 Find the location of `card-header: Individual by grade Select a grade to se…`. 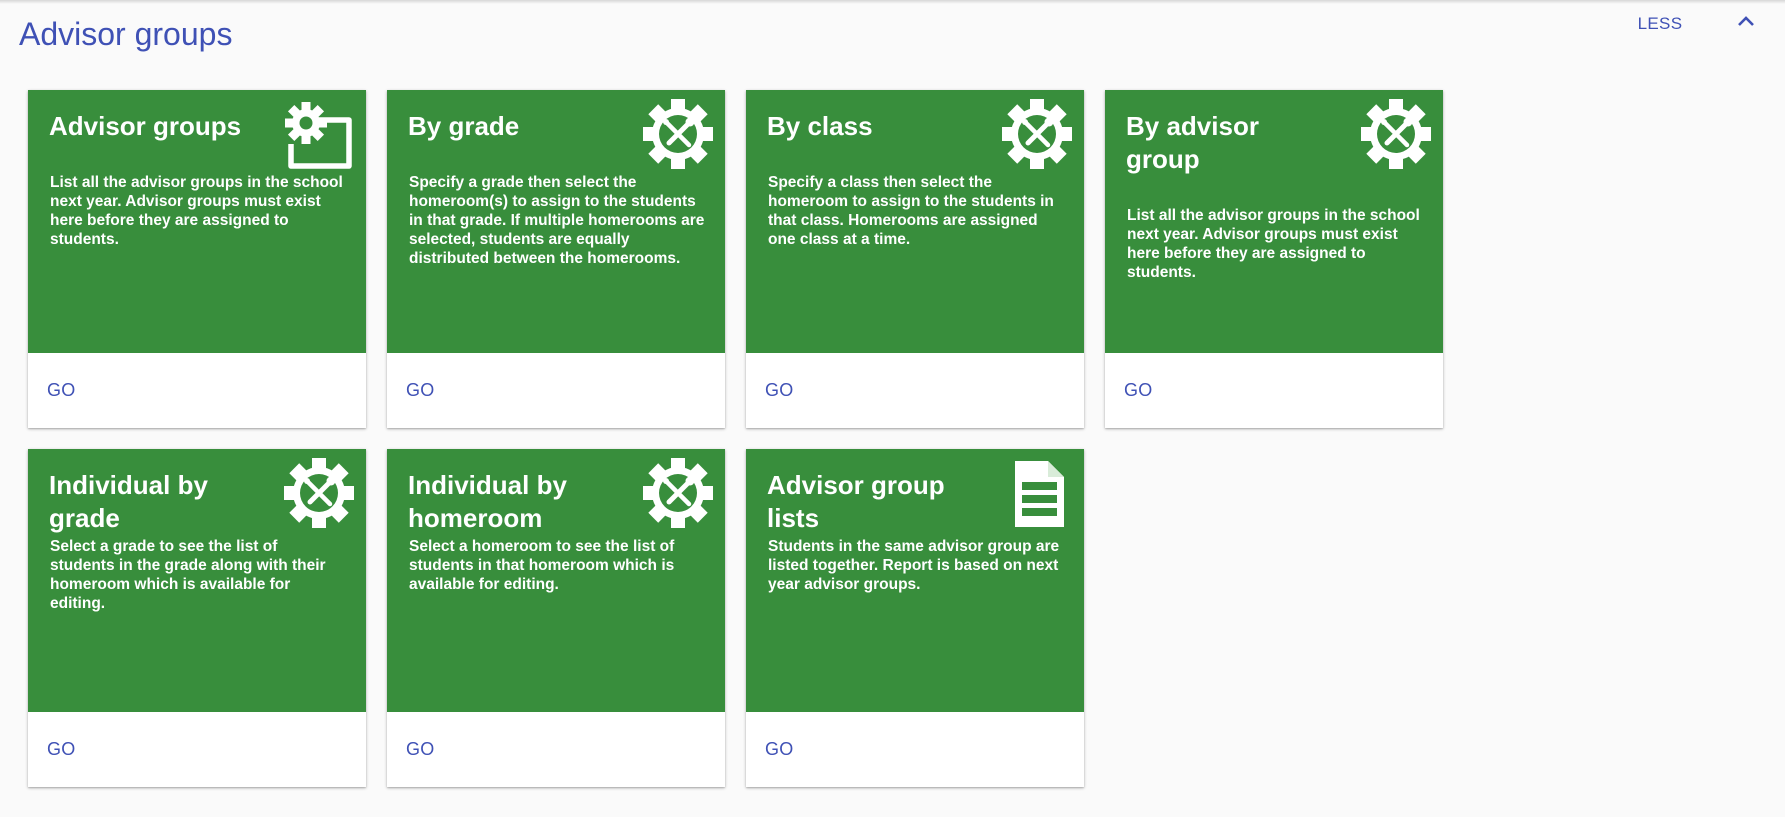

card-header: Individual by grade Select a grade to se… is located at coordinates (197, 580).